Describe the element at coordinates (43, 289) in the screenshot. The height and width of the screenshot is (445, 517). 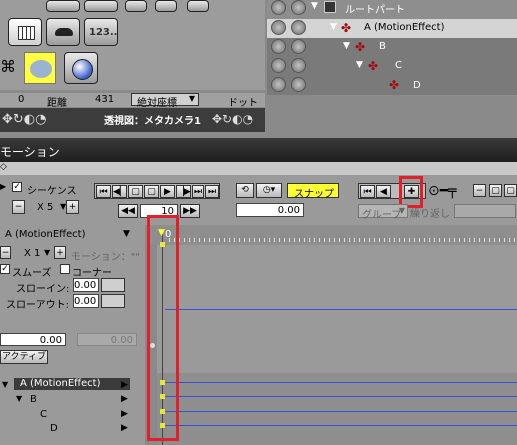
I see `slow-in-label: スローイン:` at that location.